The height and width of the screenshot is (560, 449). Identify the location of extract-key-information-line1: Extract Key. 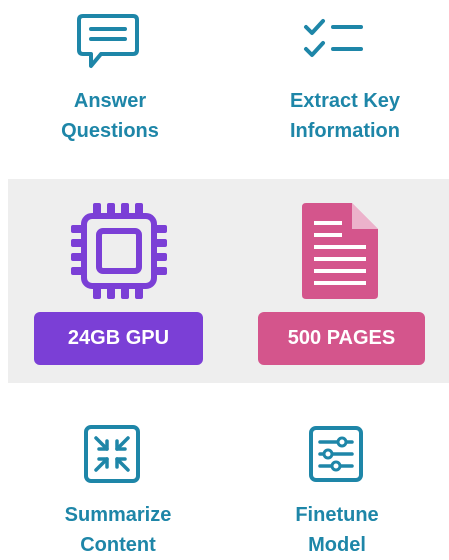
(345, 101).